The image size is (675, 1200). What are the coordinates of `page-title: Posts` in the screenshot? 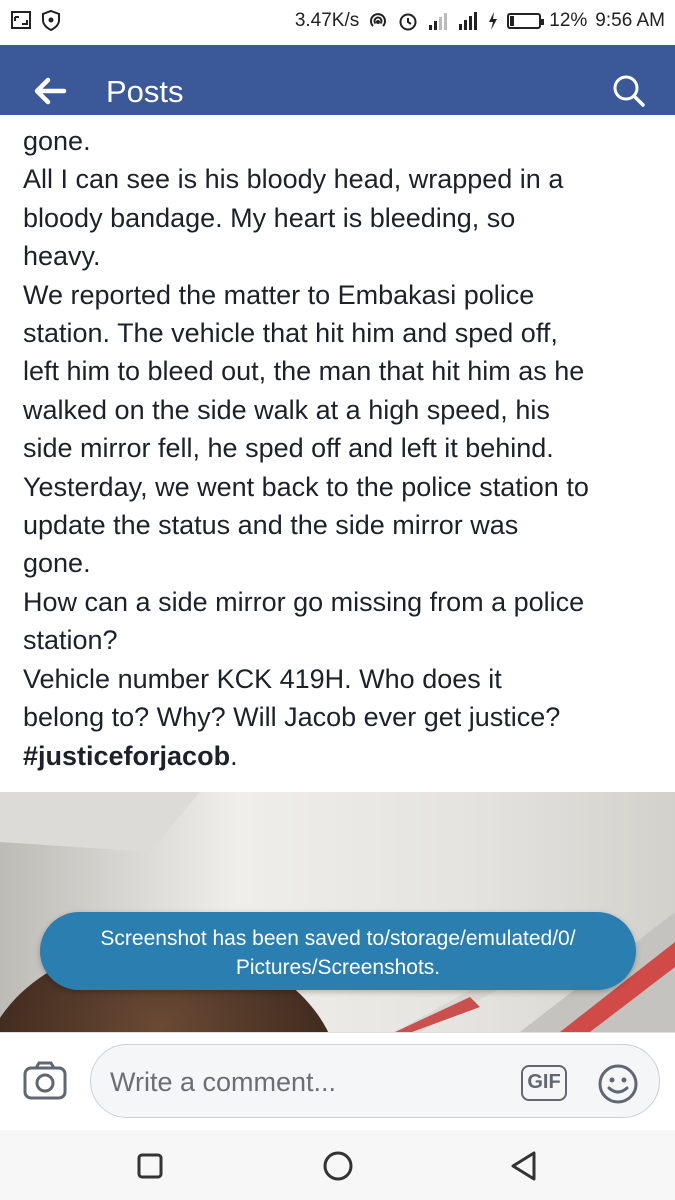 It's located at (145, 91).